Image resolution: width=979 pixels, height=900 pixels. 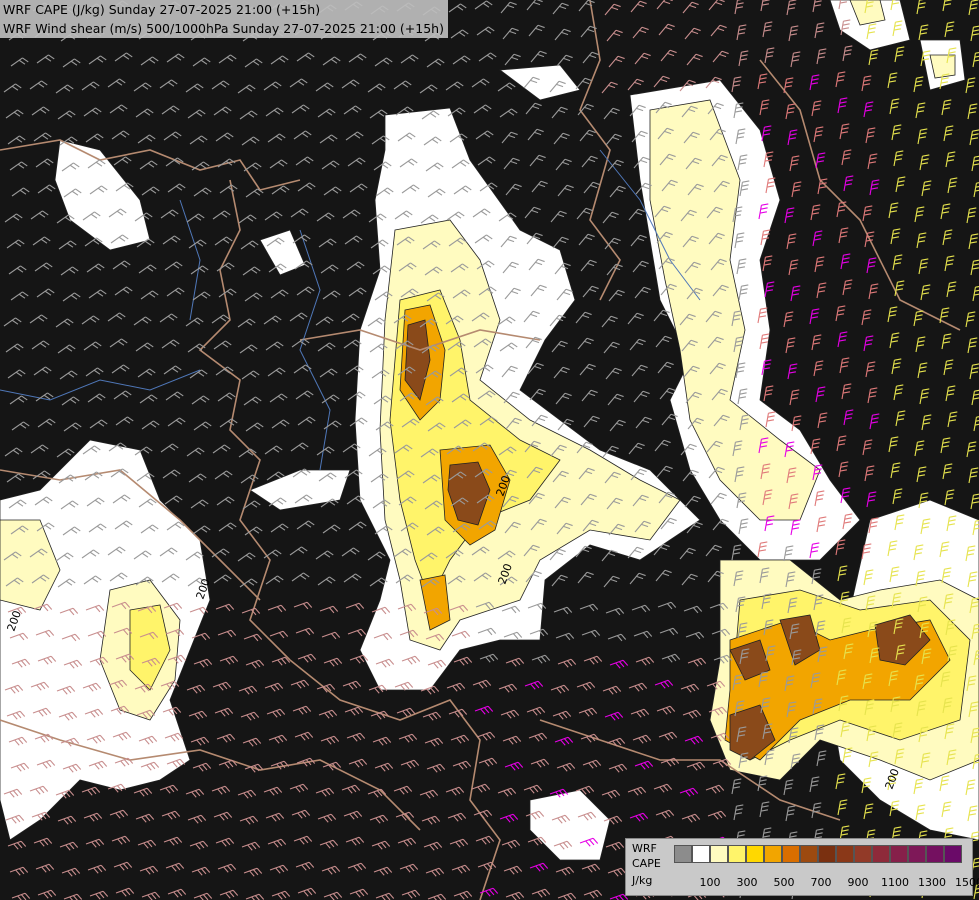 I want to click on legend-ticks: 100 300 500 700 900 1100 1300 1500, so click(x=826, y=883).